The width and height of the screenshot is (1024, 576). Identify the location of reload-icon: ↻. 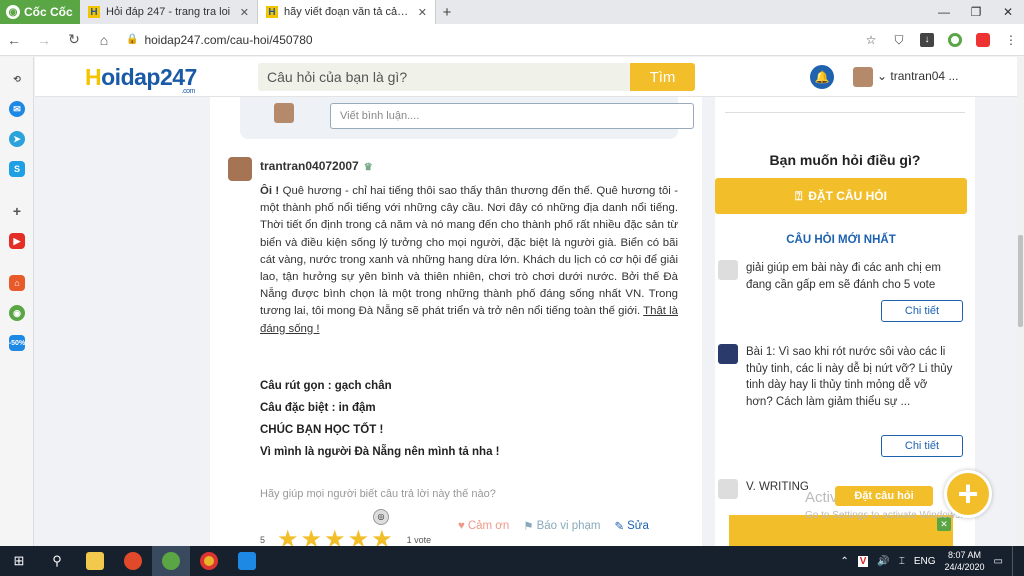
(74, 39).